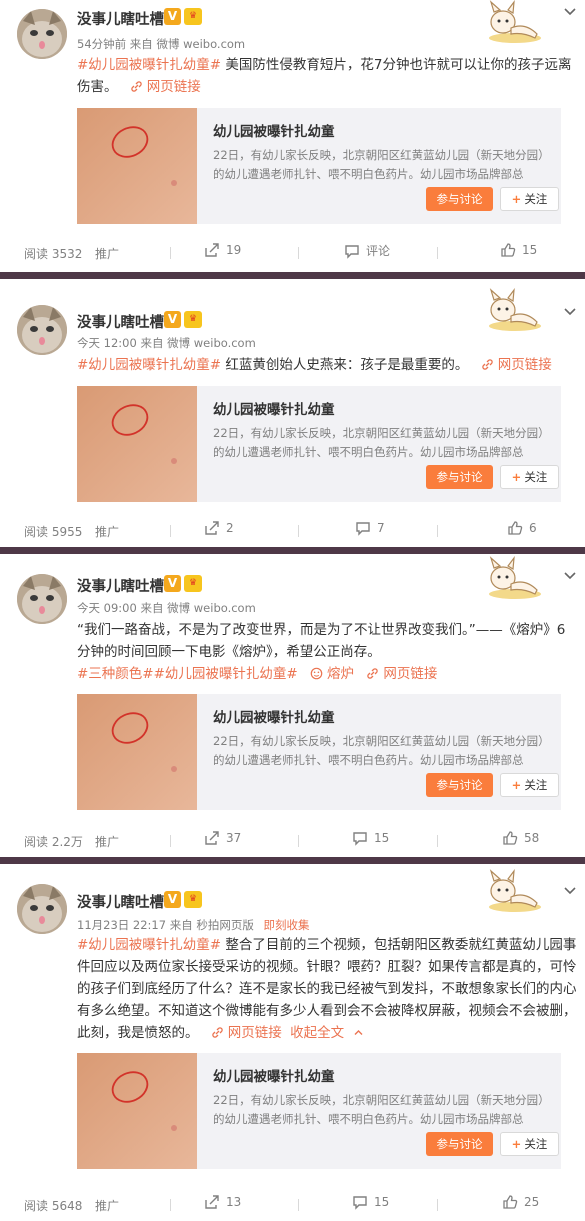 The width and height of the screenshot is (585, 1221). Describe the element at coordinates (107, 343) in the screenshot. I see `post-time: 今天 12:00` at that location.